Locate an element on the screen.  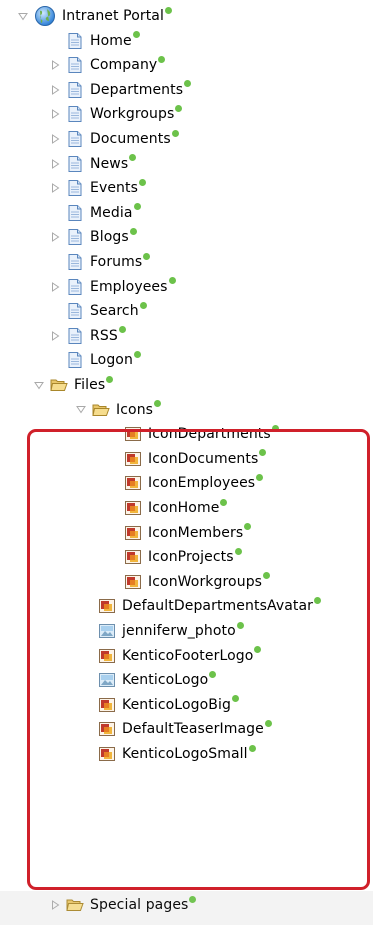
node-label: Special pages is located at coordinates (139, 905).